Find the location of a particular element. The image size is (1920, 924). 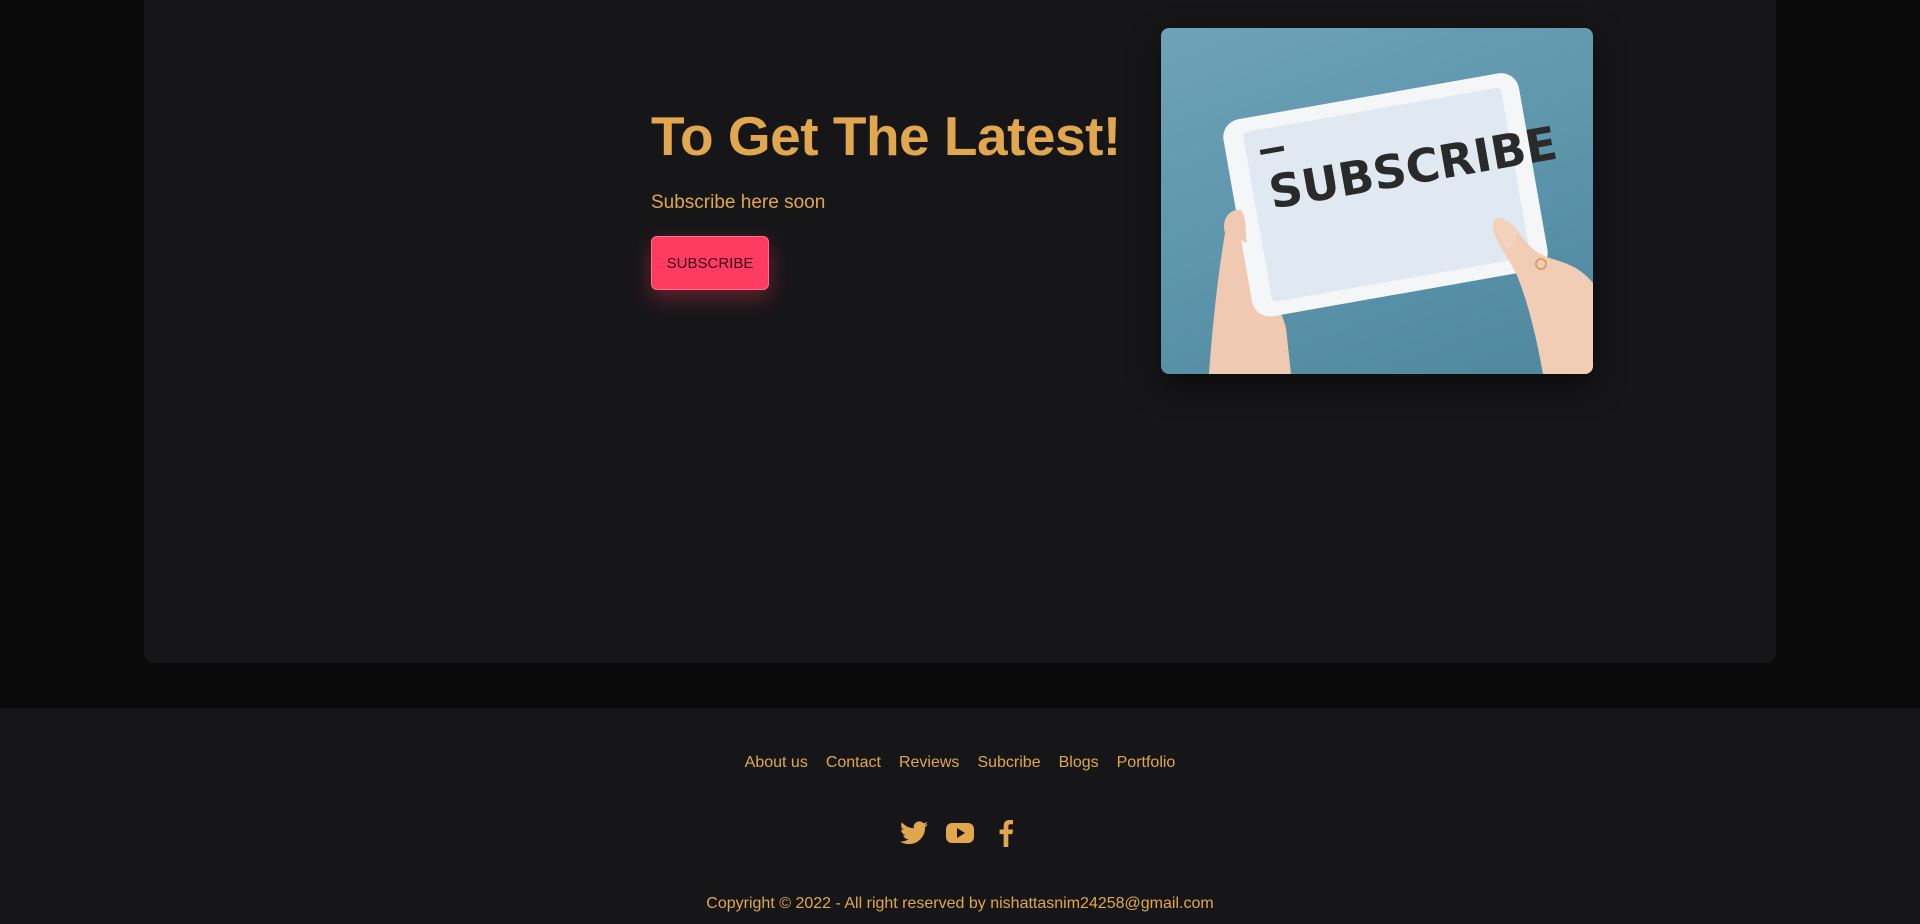

hero-subtitle: Subscribe here soon is located at coordinates (738, 202).